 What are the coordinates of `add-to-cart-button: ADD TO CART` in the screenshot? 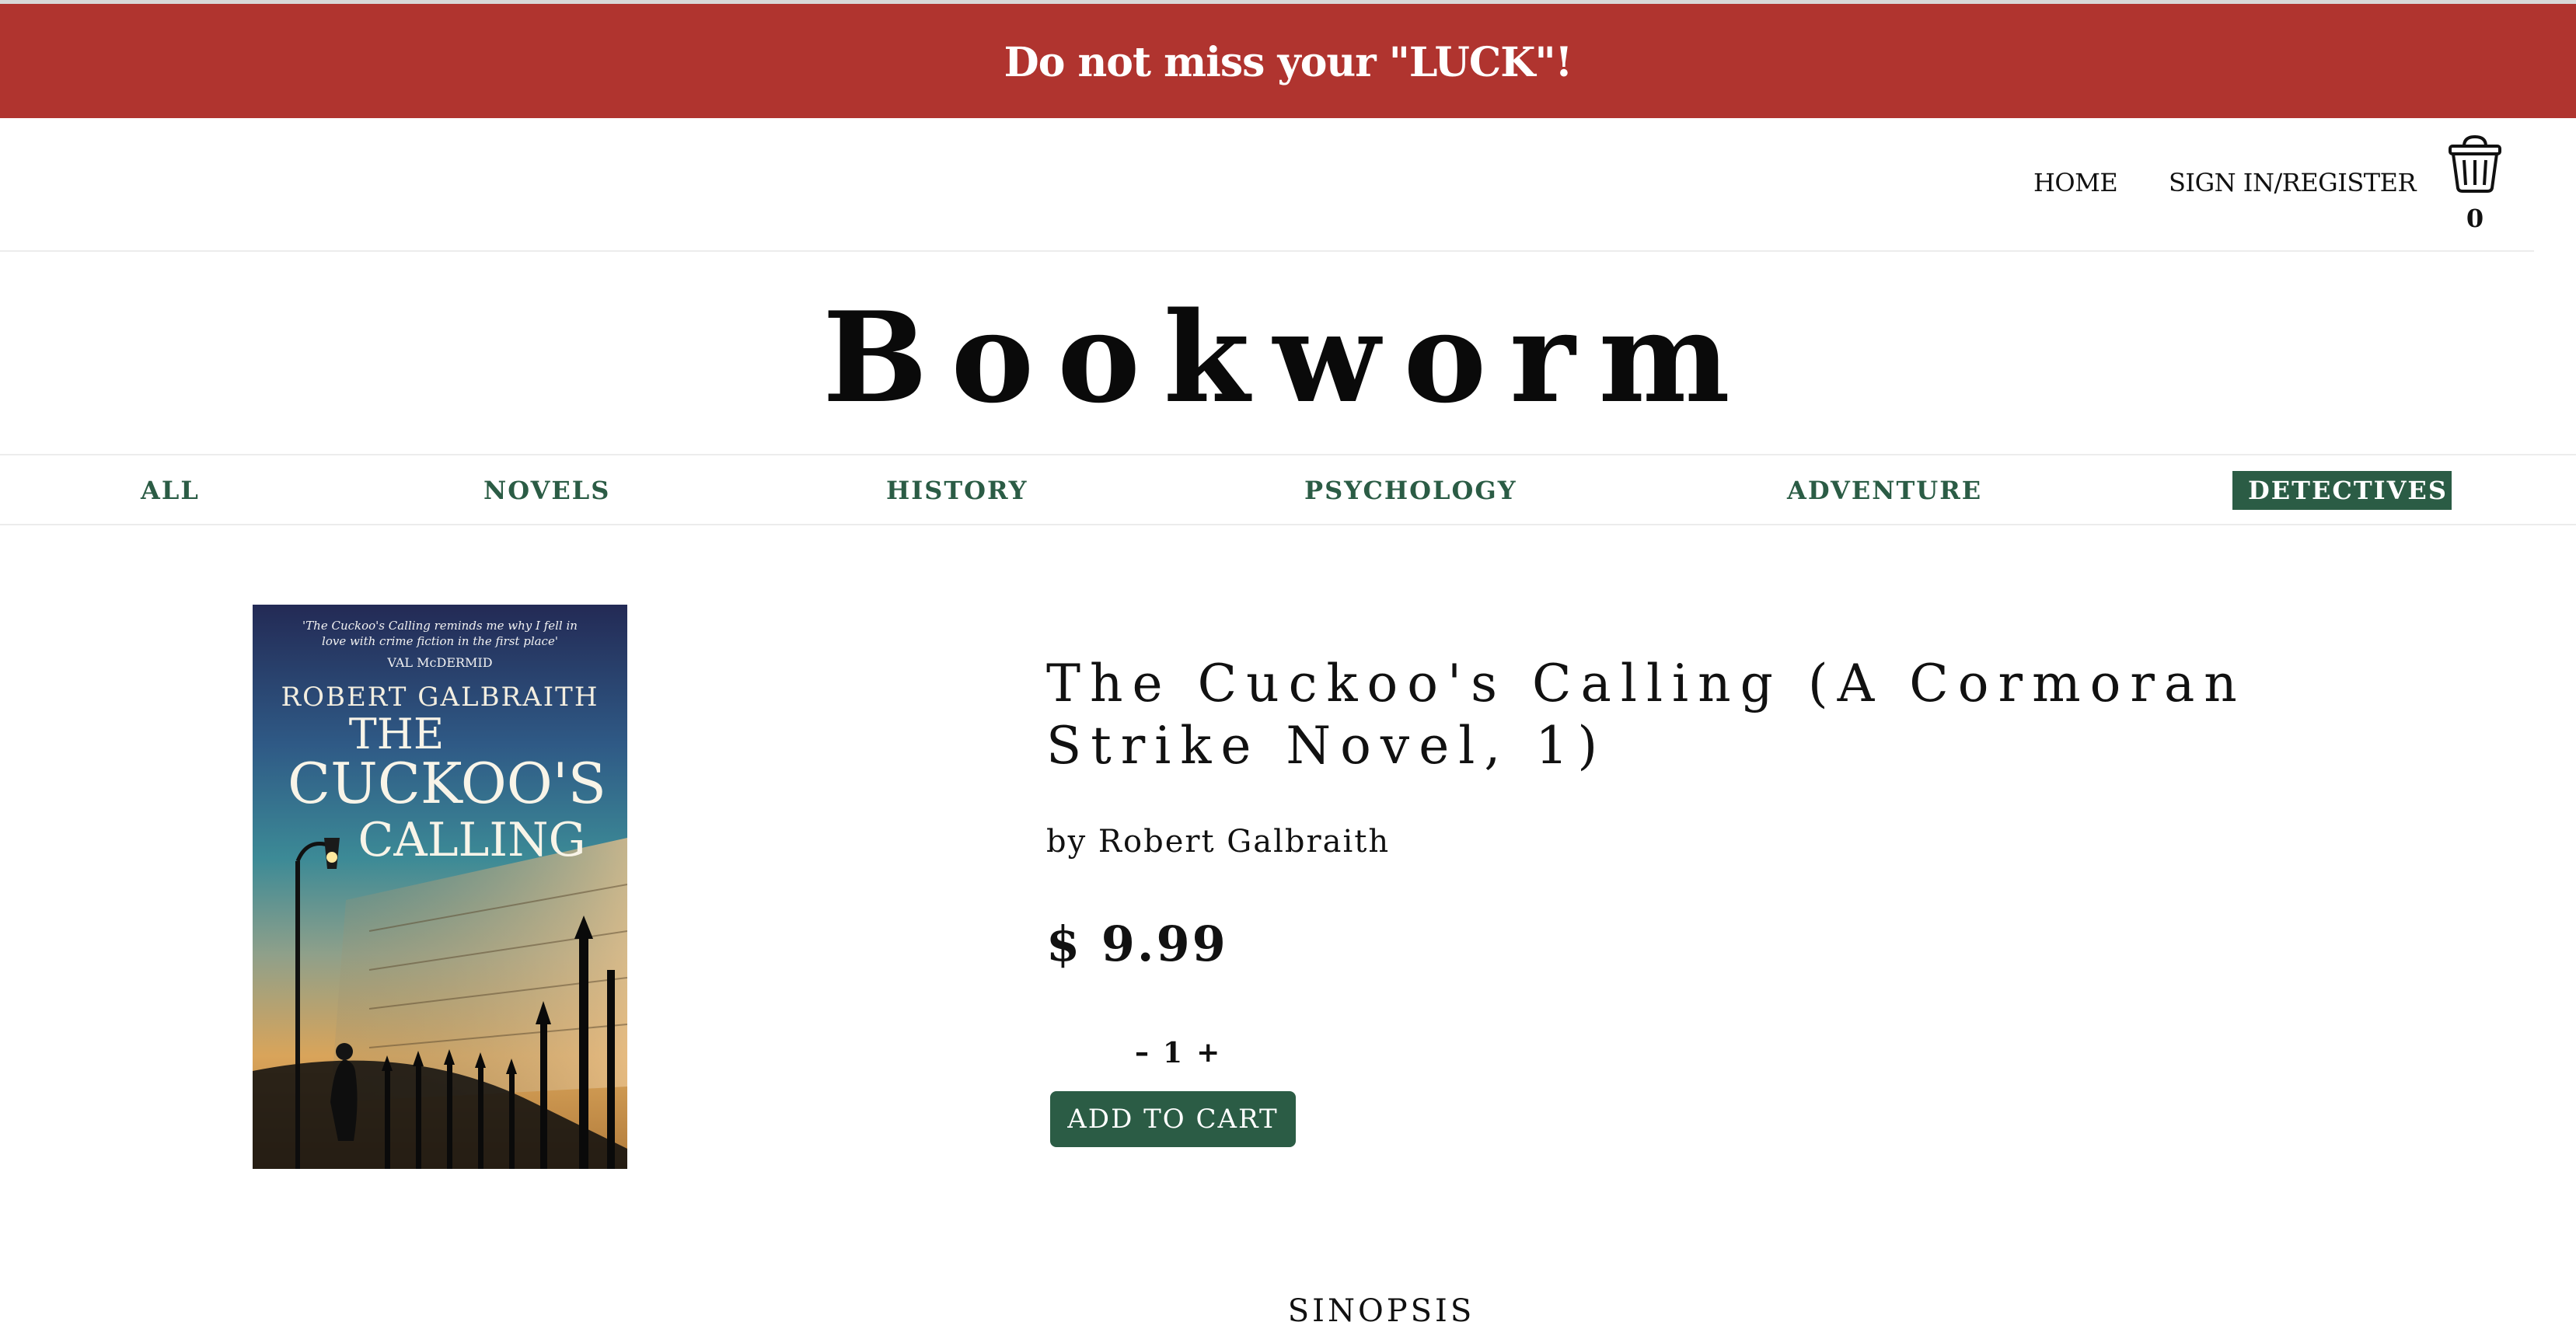 It's located at (1173, 1119).